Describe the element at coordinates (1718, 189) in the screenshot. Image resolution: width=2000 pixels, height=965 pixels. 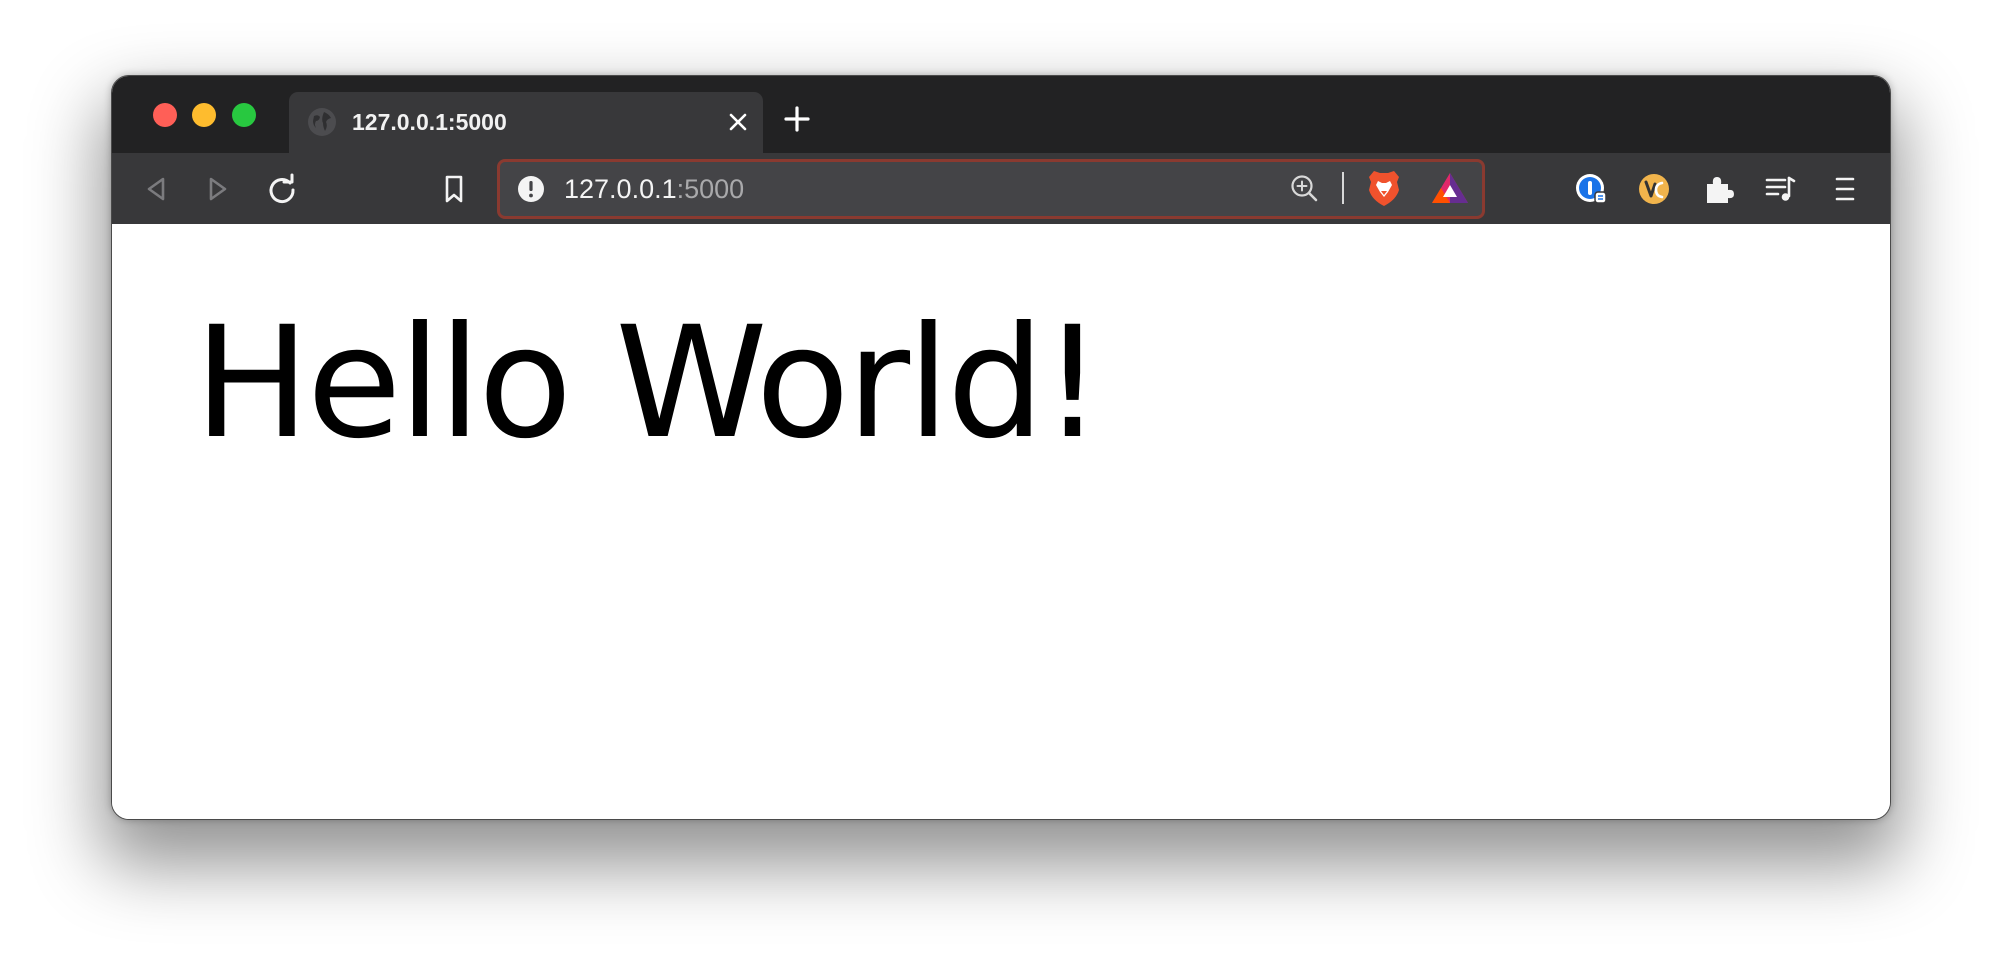
I see `extensions-puzzle-icon` at that location.